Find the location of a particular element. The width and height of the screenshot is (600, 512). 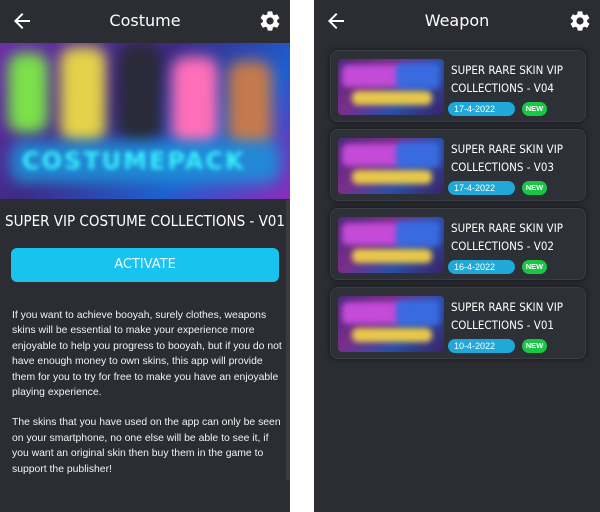

costume-banner-image: COSTUMEPACK is located at coordinates (145, 121).